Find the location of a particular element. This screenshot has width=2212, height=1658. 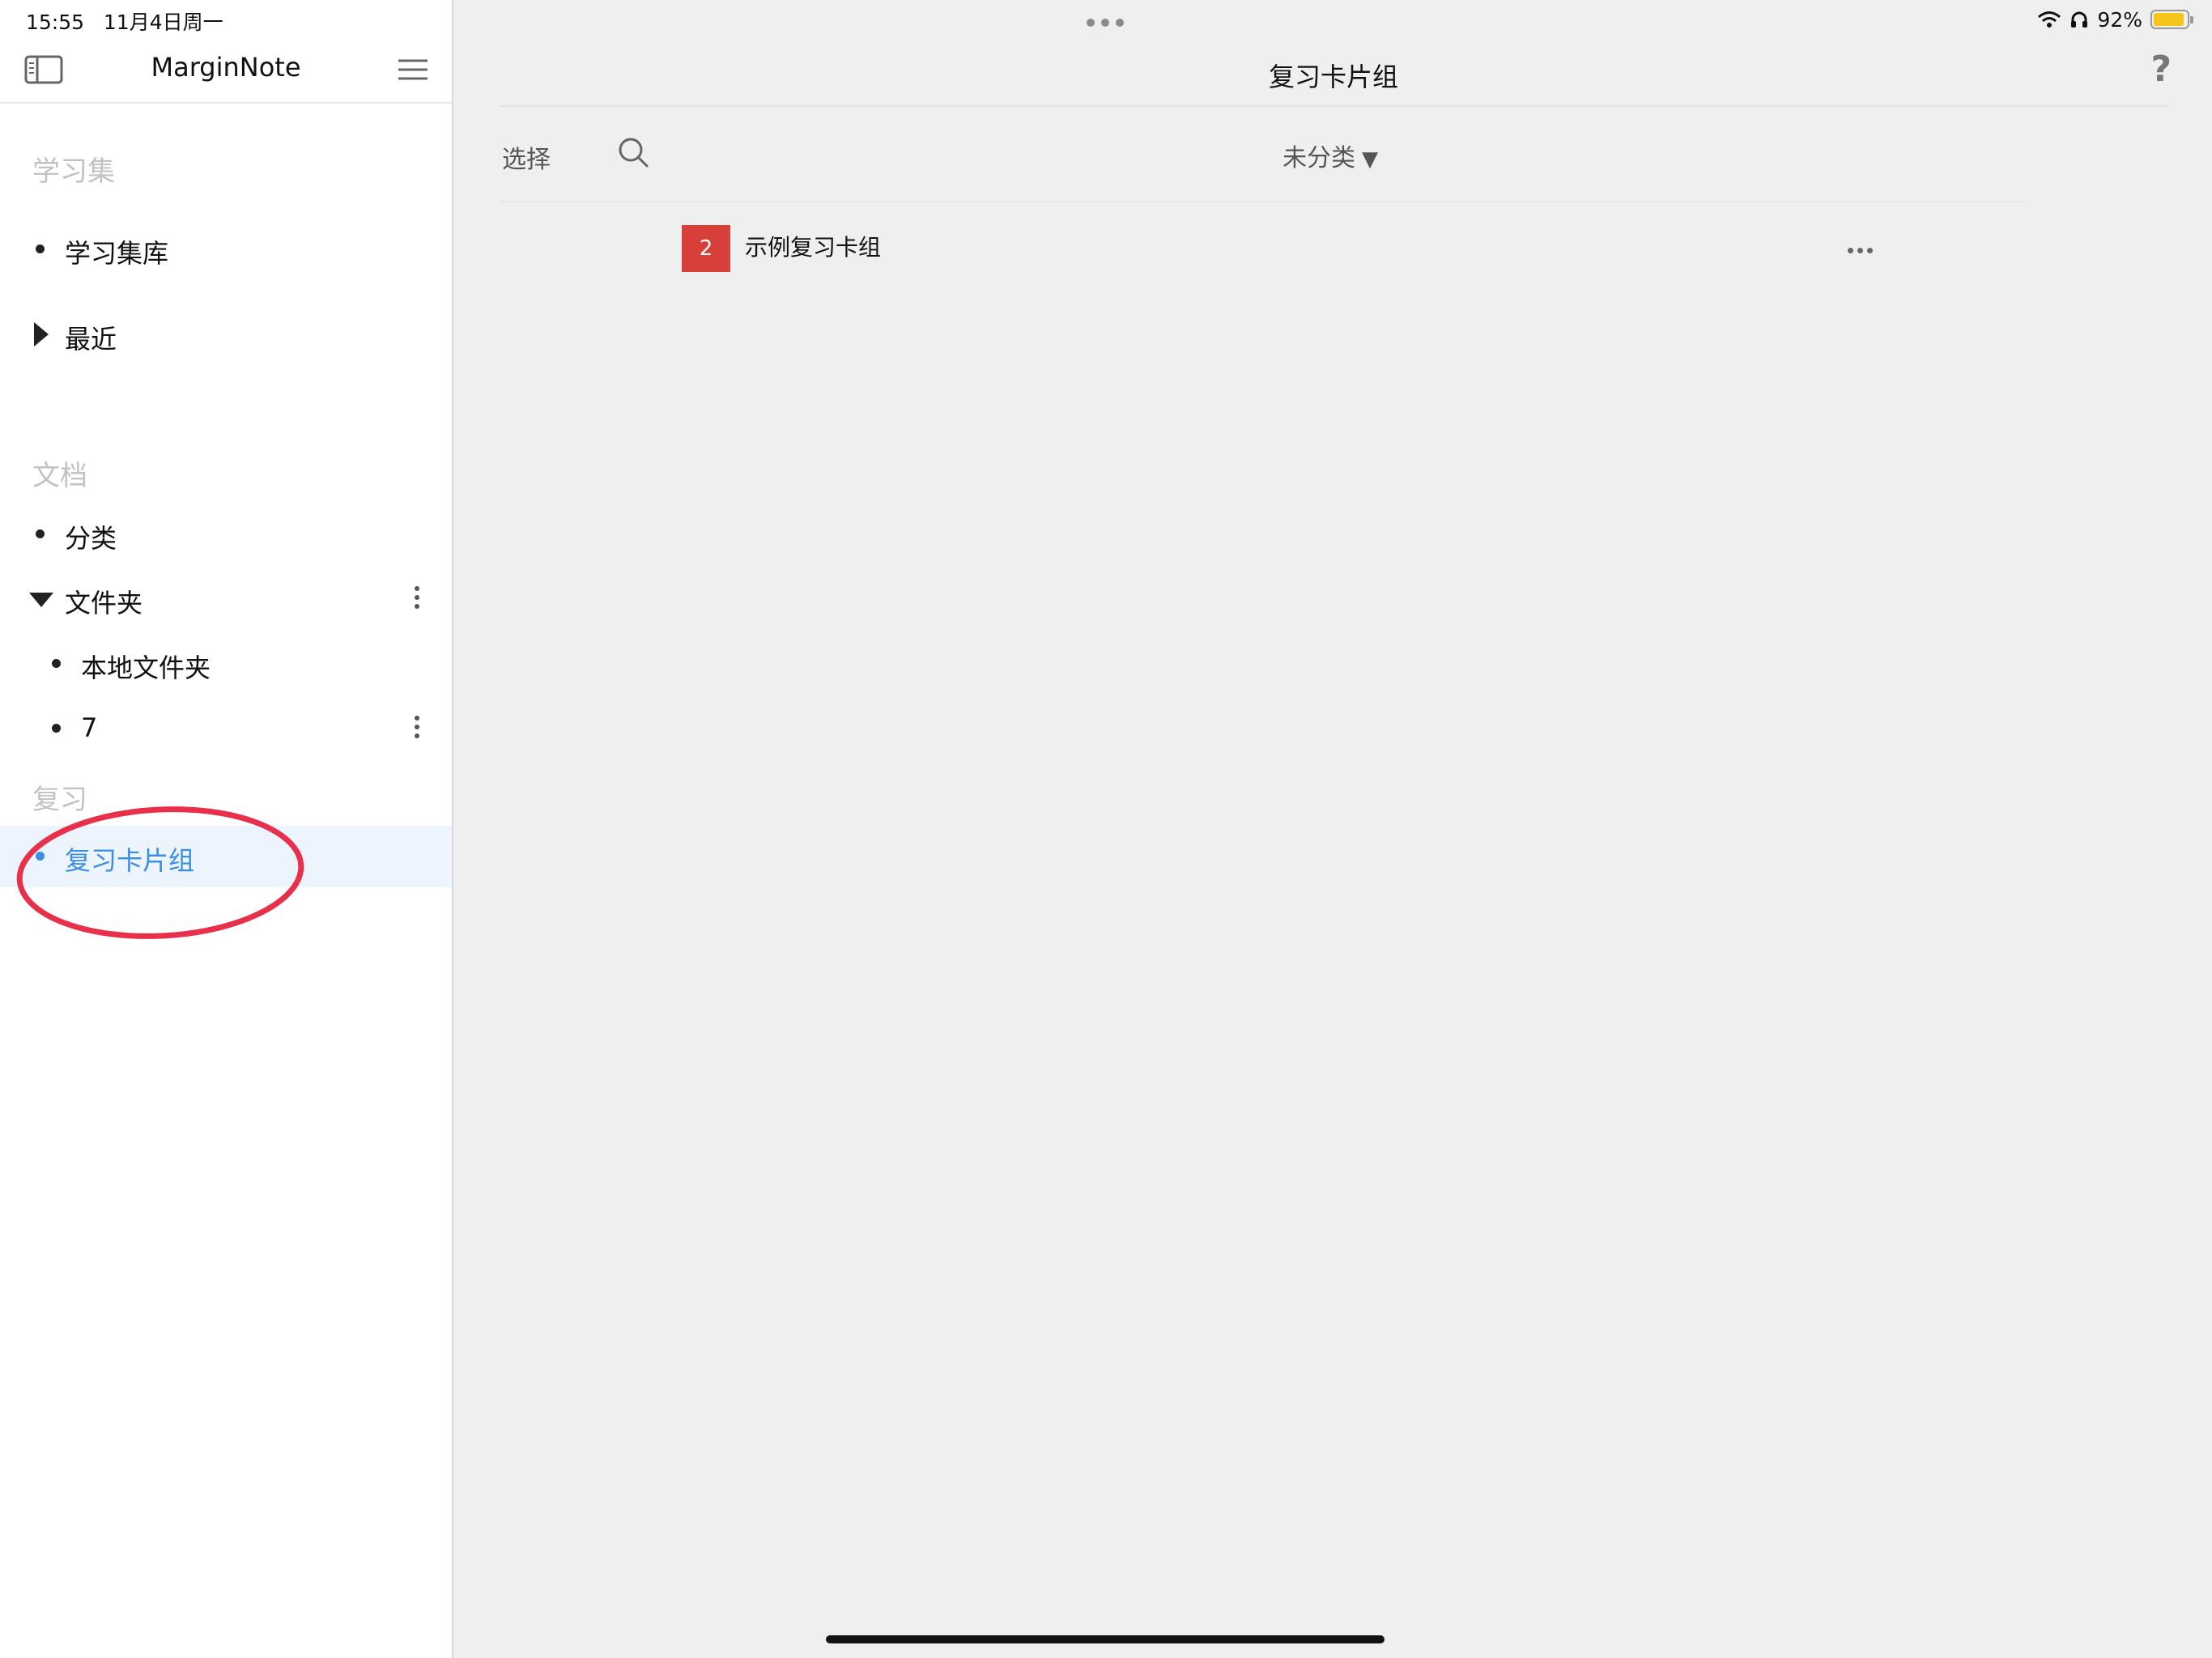

sidebar-item-label: 文件夹 is located at coordinates (104, 603).